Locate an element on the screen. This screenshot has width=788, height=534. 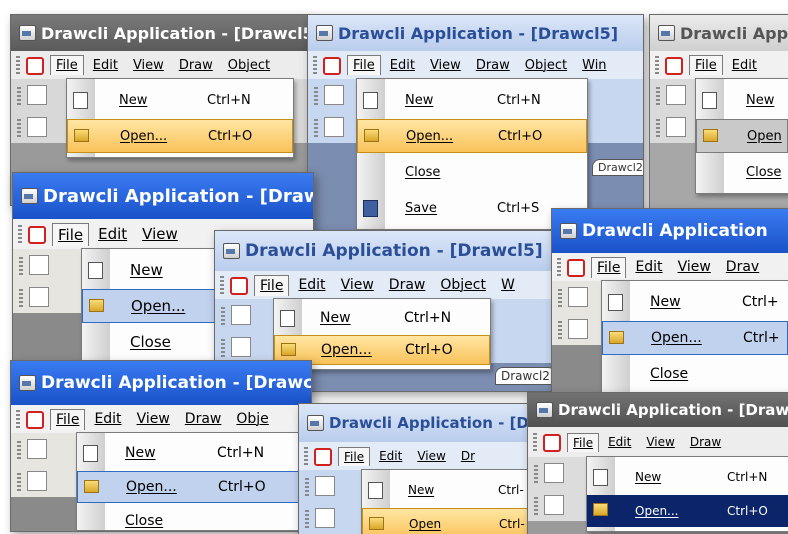
menu-item-drav: Drav is located at coordinates (742, 267).